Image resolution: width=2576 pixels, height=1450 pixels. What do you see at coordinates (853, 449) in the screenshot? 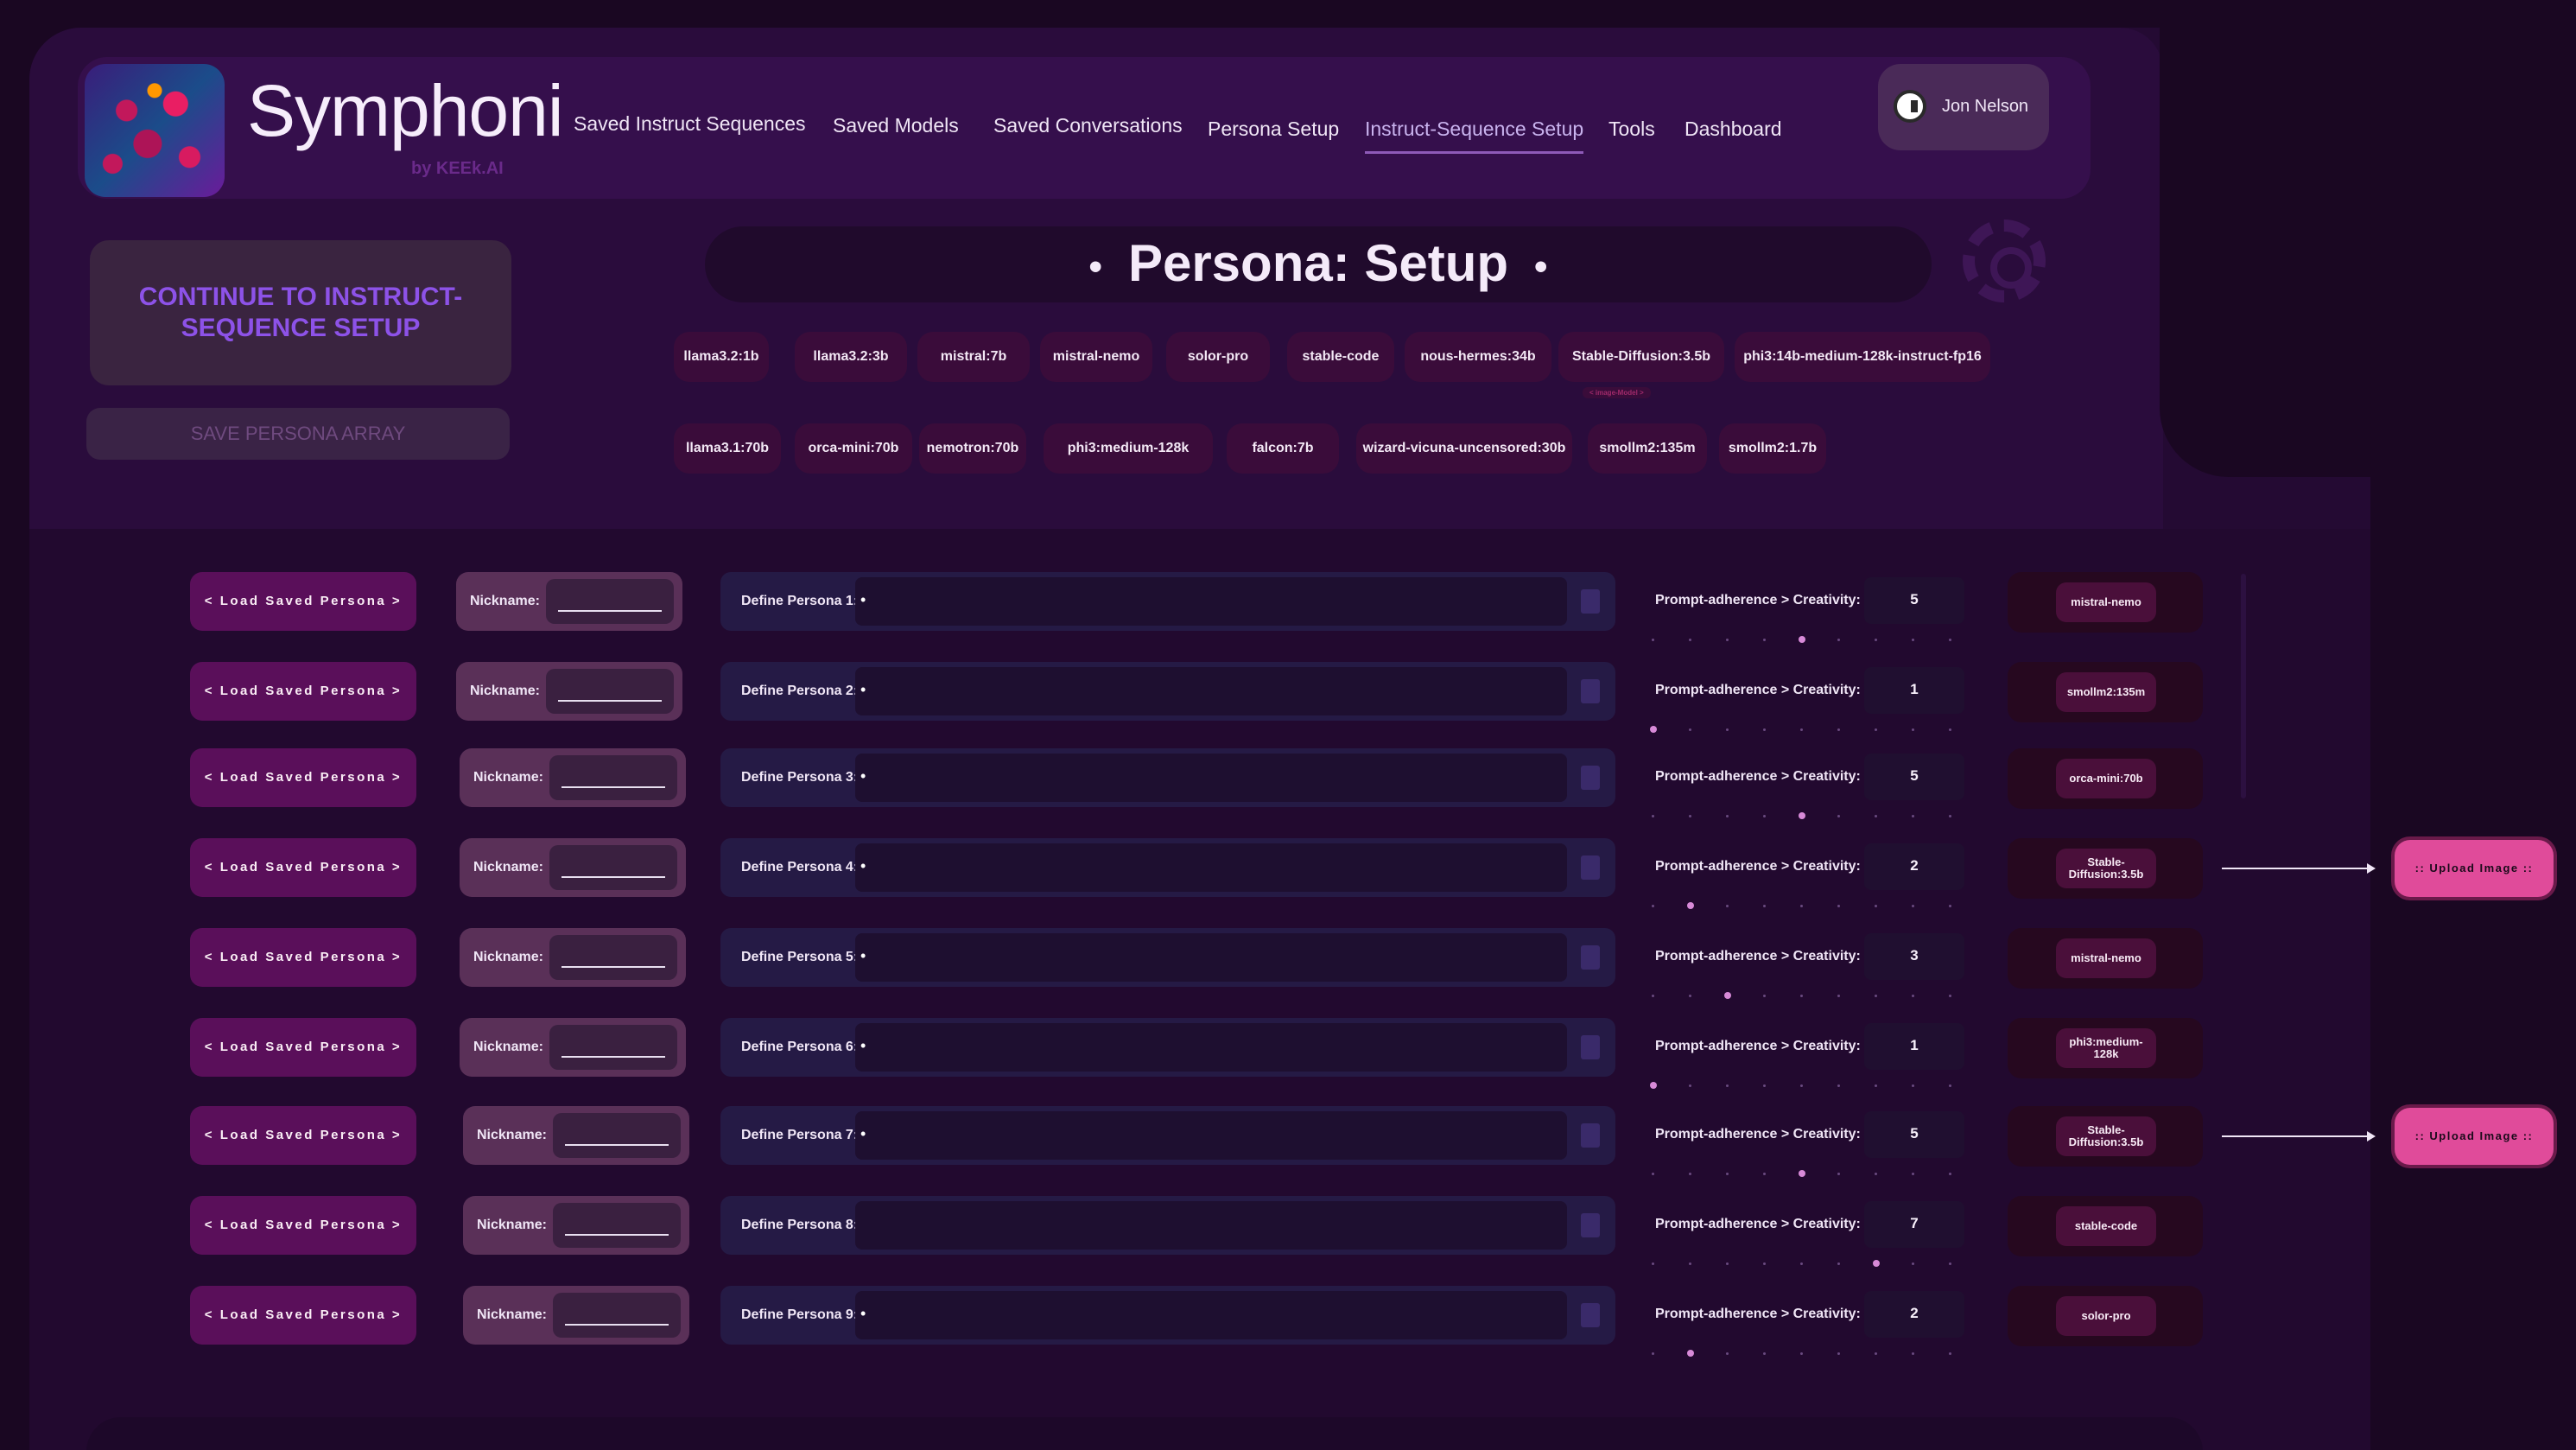
I see `model-chip: orca-mini:70b` at bounding box center [853, 449].